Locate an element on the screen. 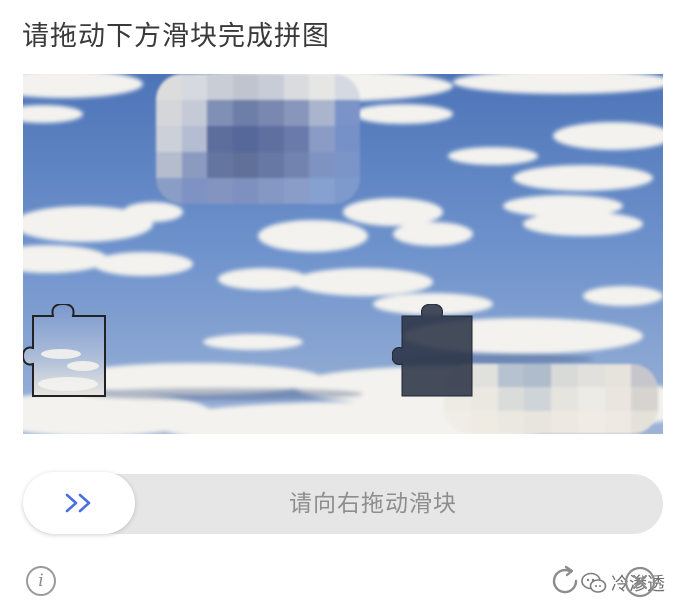 This screenshot has width=685, height=613. captcha-title: 请拖动下方滑块完成拼图 is located at coordinates (176, 36).